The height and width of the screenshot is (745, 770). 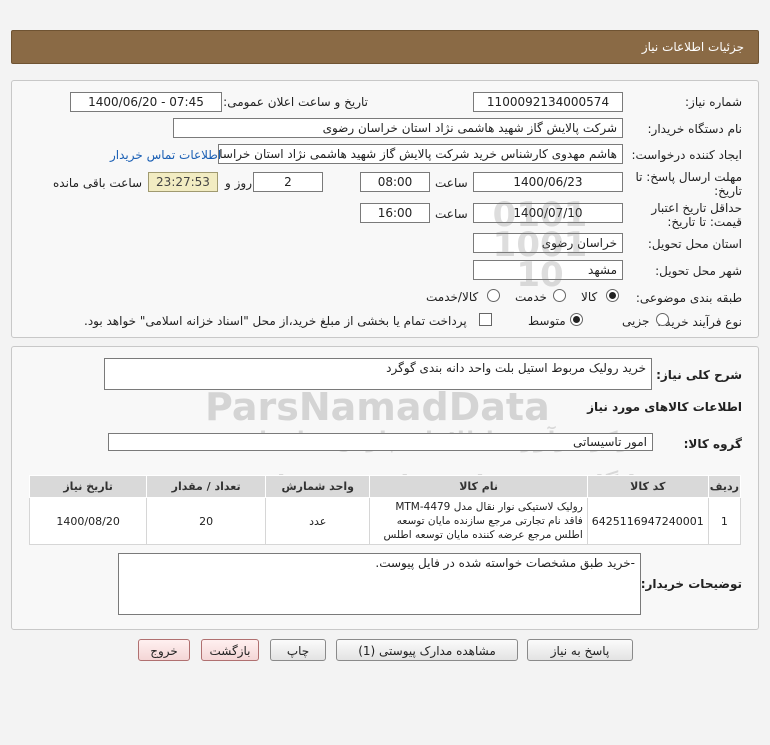 What do you see at coordinates (395, 182) in the screenshot?
I see `deadline-time-field: 08:00` at bounding box center [395, 182].